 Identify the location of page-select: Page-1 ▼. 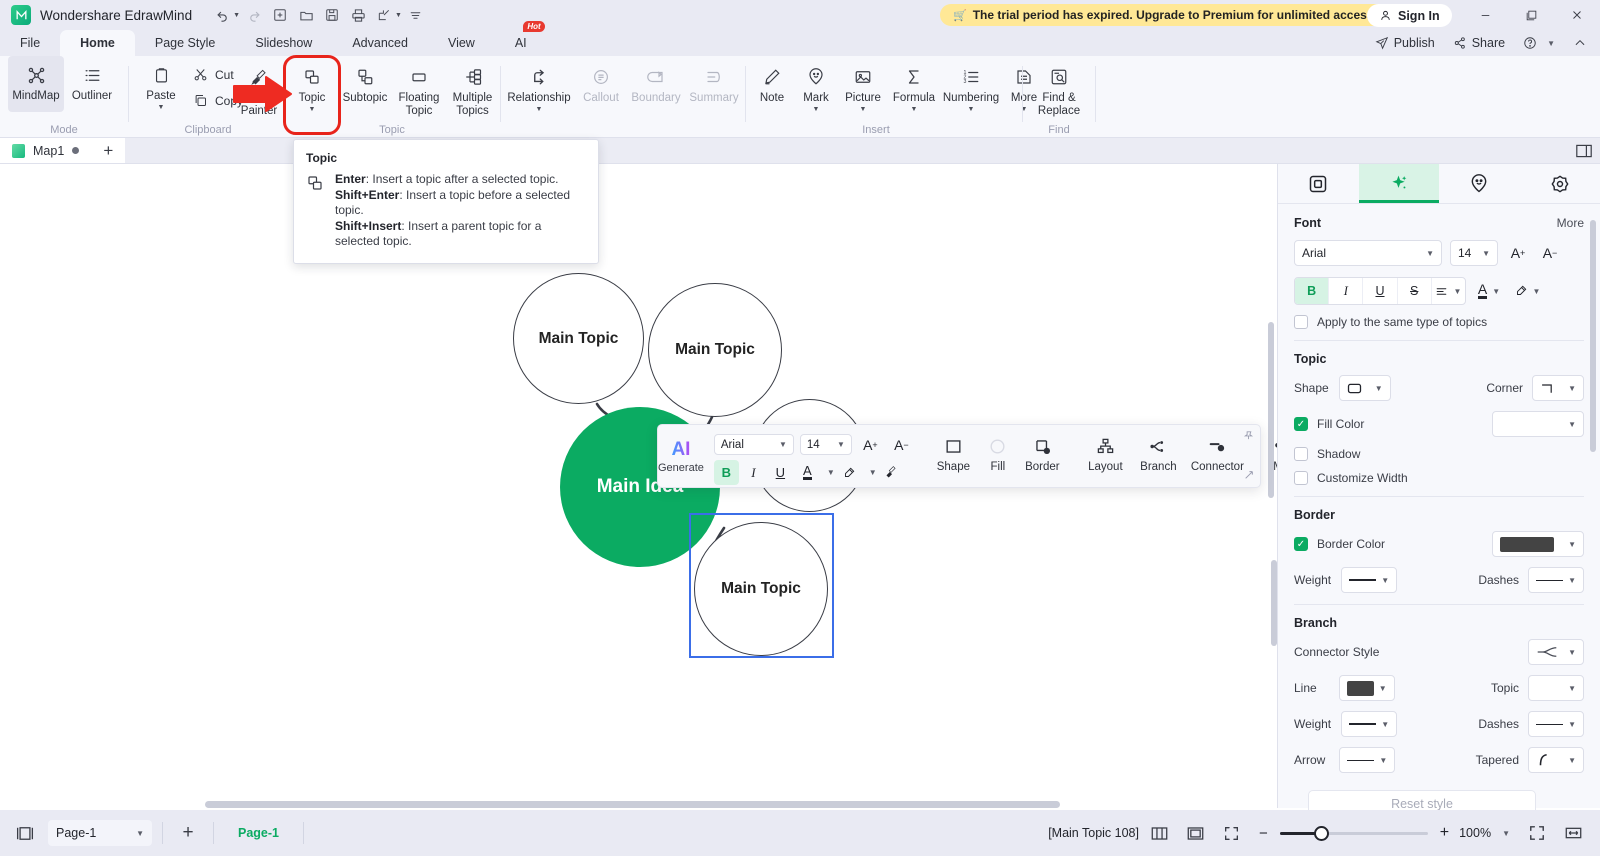
(100, 833).